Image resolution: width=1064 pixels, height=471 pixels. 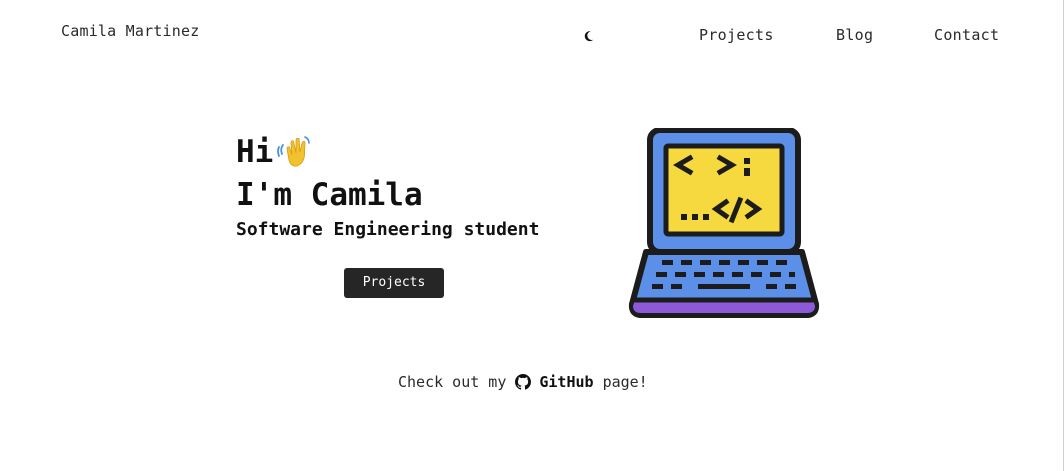 What do you see at coordinates (854, 35) in the screenshot?
I see `nav-blog: Blog` at bounding box center [854, 35].